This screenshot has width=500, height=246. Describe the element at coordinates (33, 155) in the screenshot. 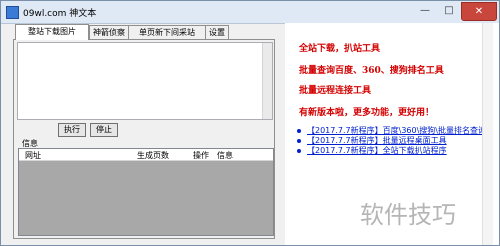

I see `column-header-url: 网址` at that location.